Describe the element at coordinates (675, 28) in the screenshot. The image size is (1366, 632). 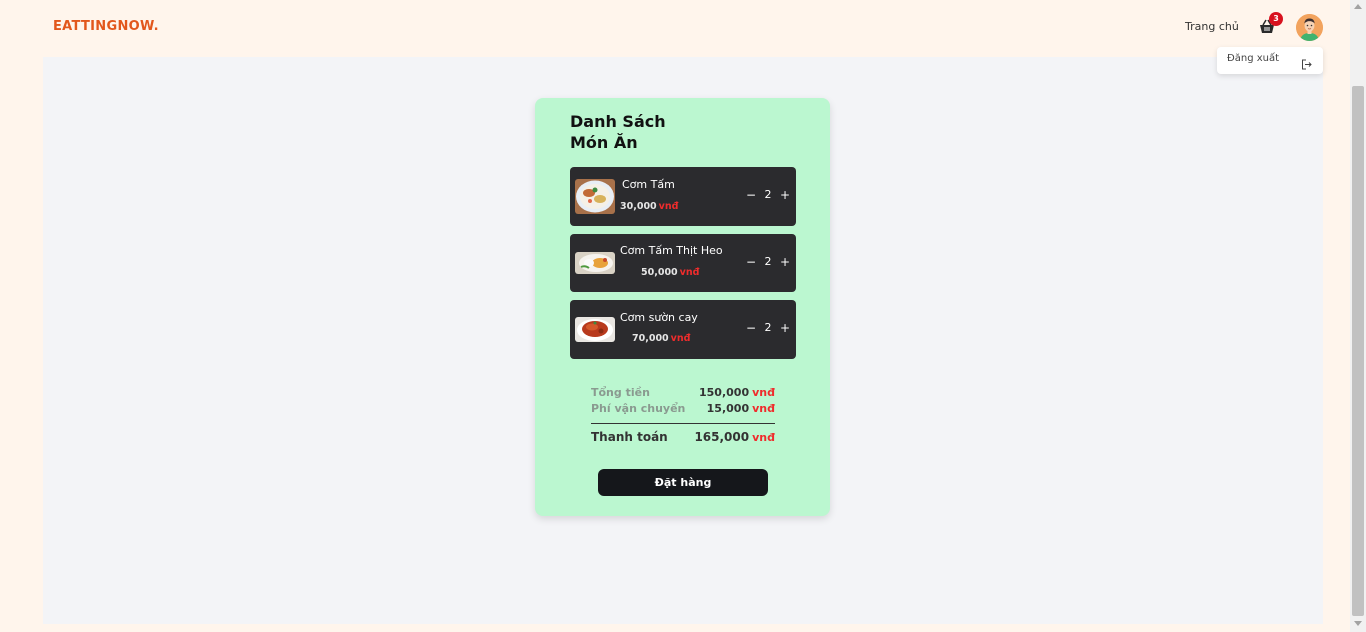
I see `top-navbar: EATTINGNOW. Trang chủ 3` at that location.